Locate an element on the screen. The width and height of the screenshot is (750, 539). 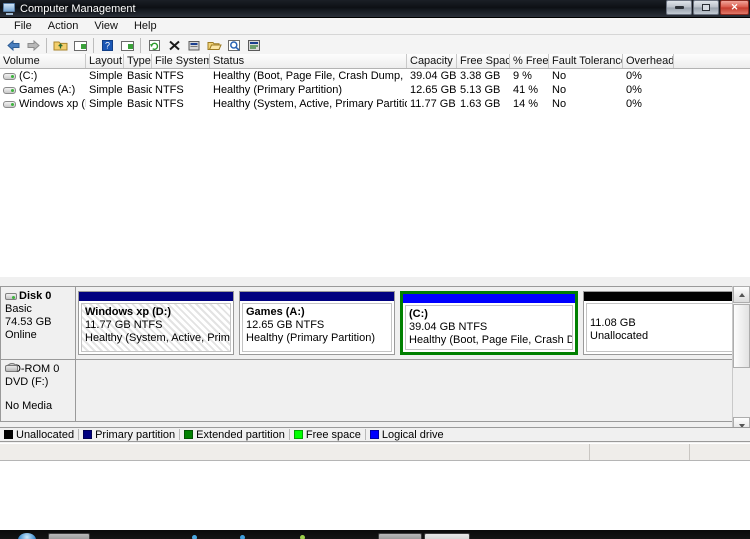
legend-item-unallocated: Unallocated is located at coordinates (39, 435).